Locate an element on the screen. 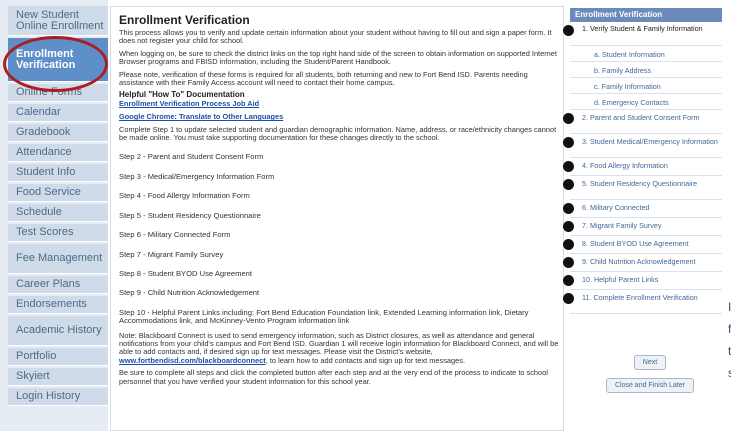 The width and height of the screenshot is (731, 431). step-2-link: 2. Parent and Student Consent Form is located at coordinates (642, 122).